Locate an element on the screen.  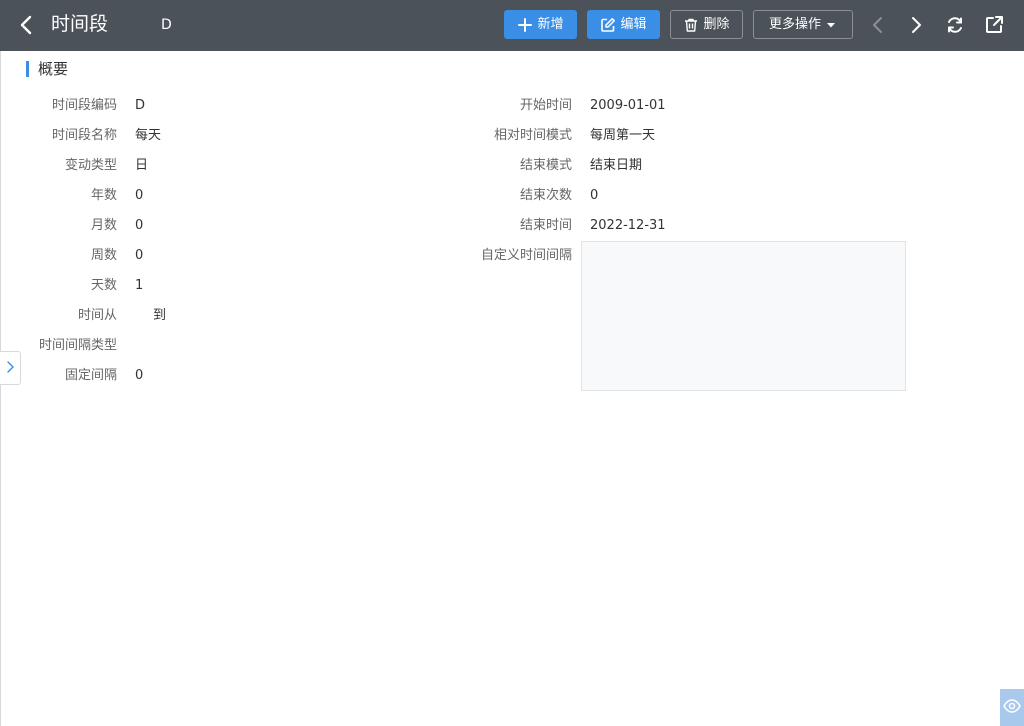
field-value-start-time: 2009-01-01 is located at coordinates (628, 105).